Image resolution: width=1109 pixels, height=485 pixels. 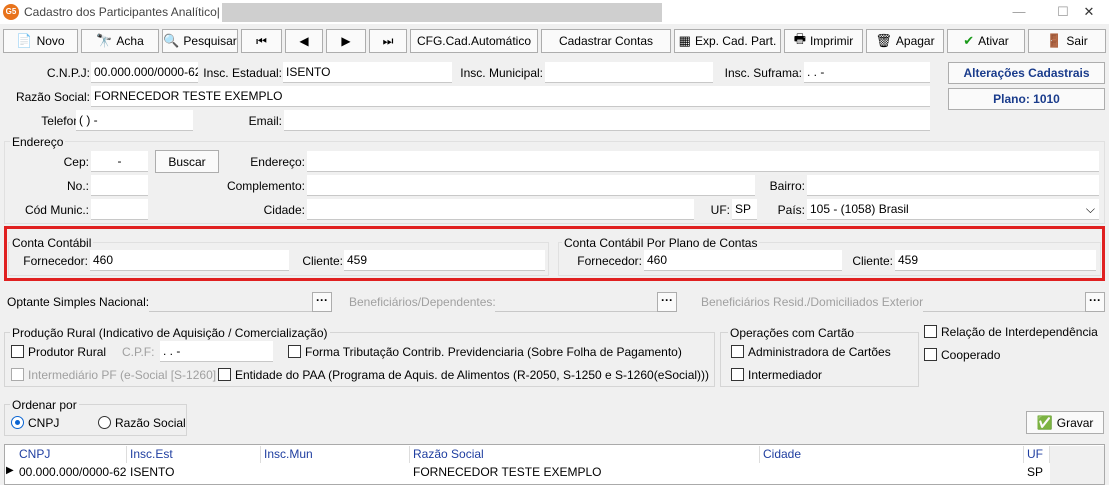 What do you see at coordinates (531, 185) in the screenshot?
I see `complemento-field` at bounding box center [531, 185].